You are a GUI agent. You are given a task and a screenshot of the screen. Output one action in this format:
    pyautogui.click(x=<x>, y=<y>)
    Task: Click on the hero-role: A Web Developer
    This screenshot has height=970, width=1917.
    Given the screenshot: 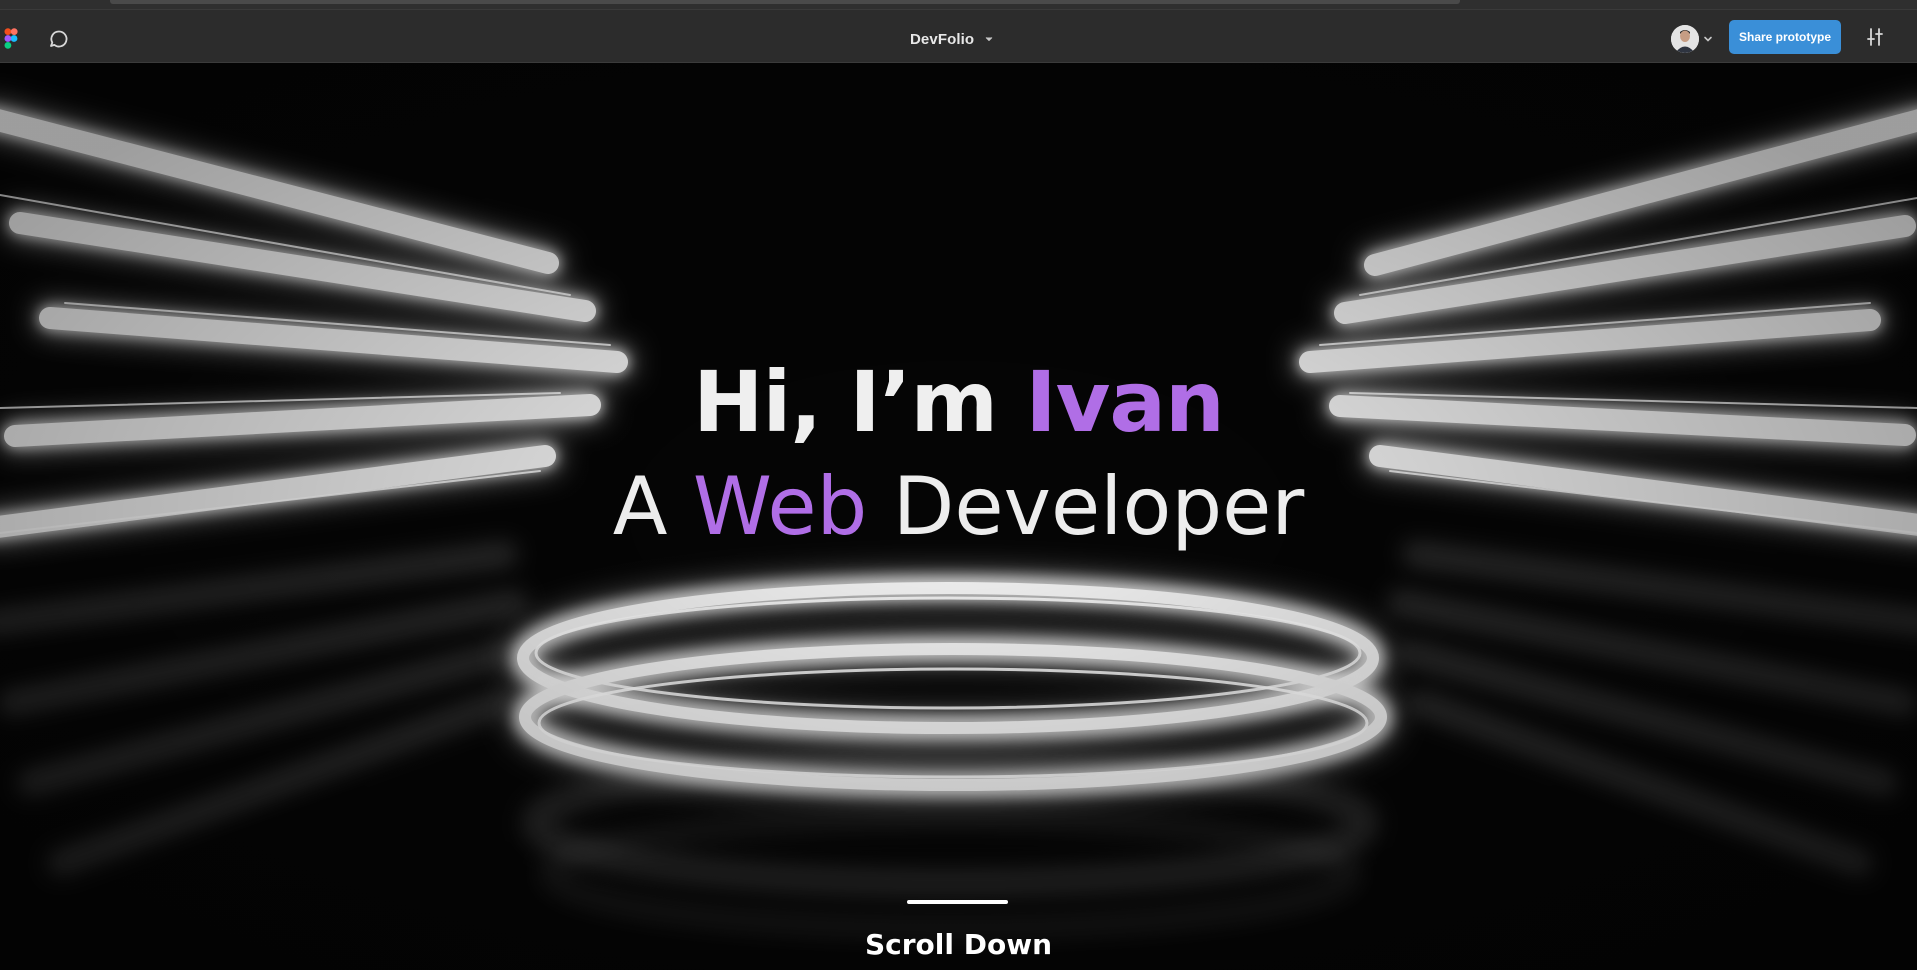 What is the action you would take?
    pyautogui.click(x=958, y=506)
    